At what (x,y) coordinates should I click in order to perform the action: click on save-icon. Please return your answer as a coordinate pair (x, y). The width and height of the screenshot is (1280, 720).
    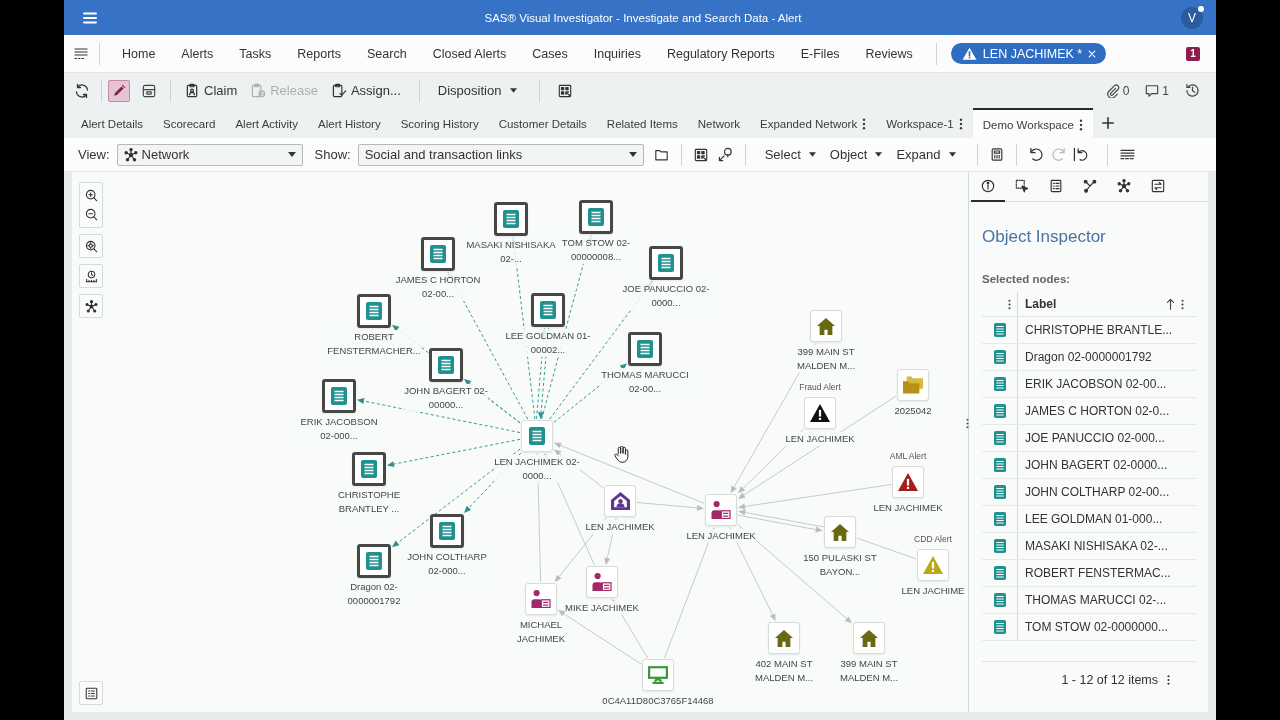
    Looking at the image, I should click on (149, 90).